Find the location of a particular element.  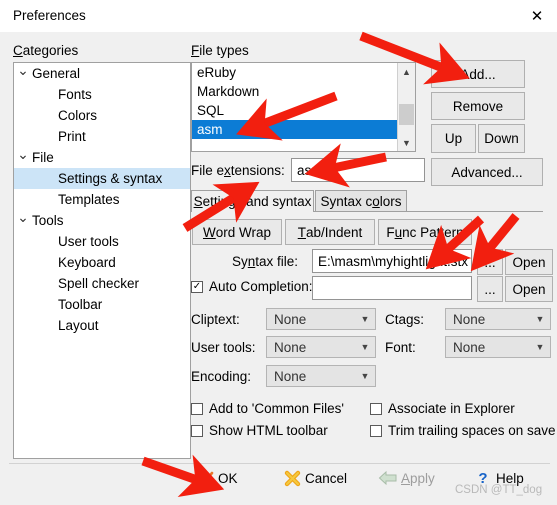

ctags-label: Ctags: is located at coordinates (405, 319).